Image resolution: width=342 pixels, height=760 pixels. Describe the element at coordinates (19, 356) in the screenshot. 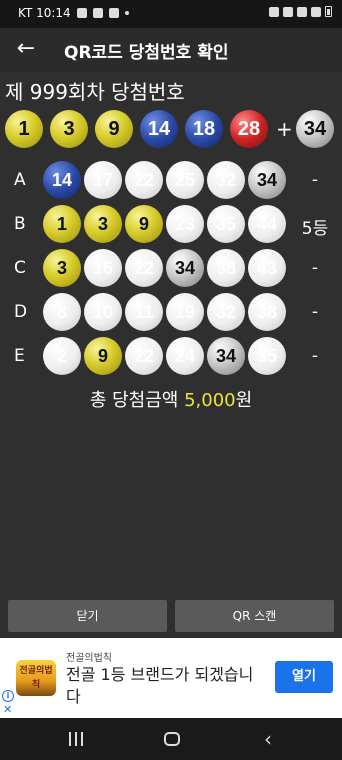

I see `game-row-label: E` at that location.